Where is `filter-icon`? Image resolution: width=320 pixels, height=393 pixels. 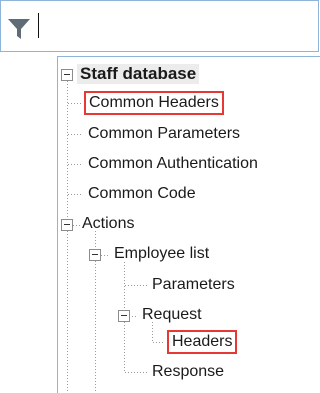
filter-icon is located at coordinates (19, 28).